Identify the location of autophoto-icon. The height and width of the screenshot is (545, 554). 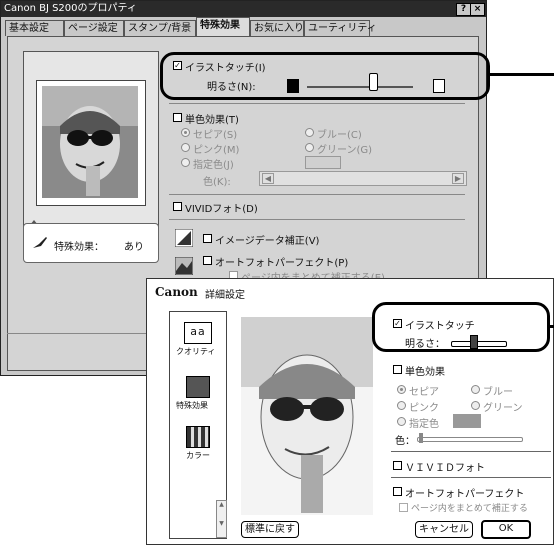
(184, 266).